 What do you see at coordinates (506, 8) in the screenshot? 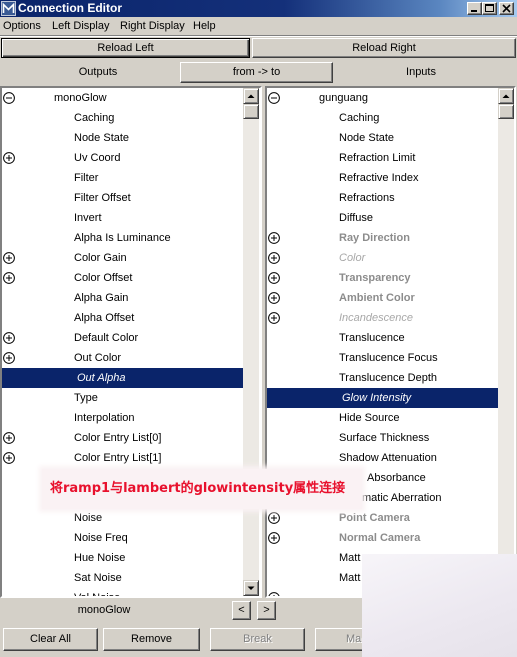
I see `close-button` at bounding box center [506, 8].